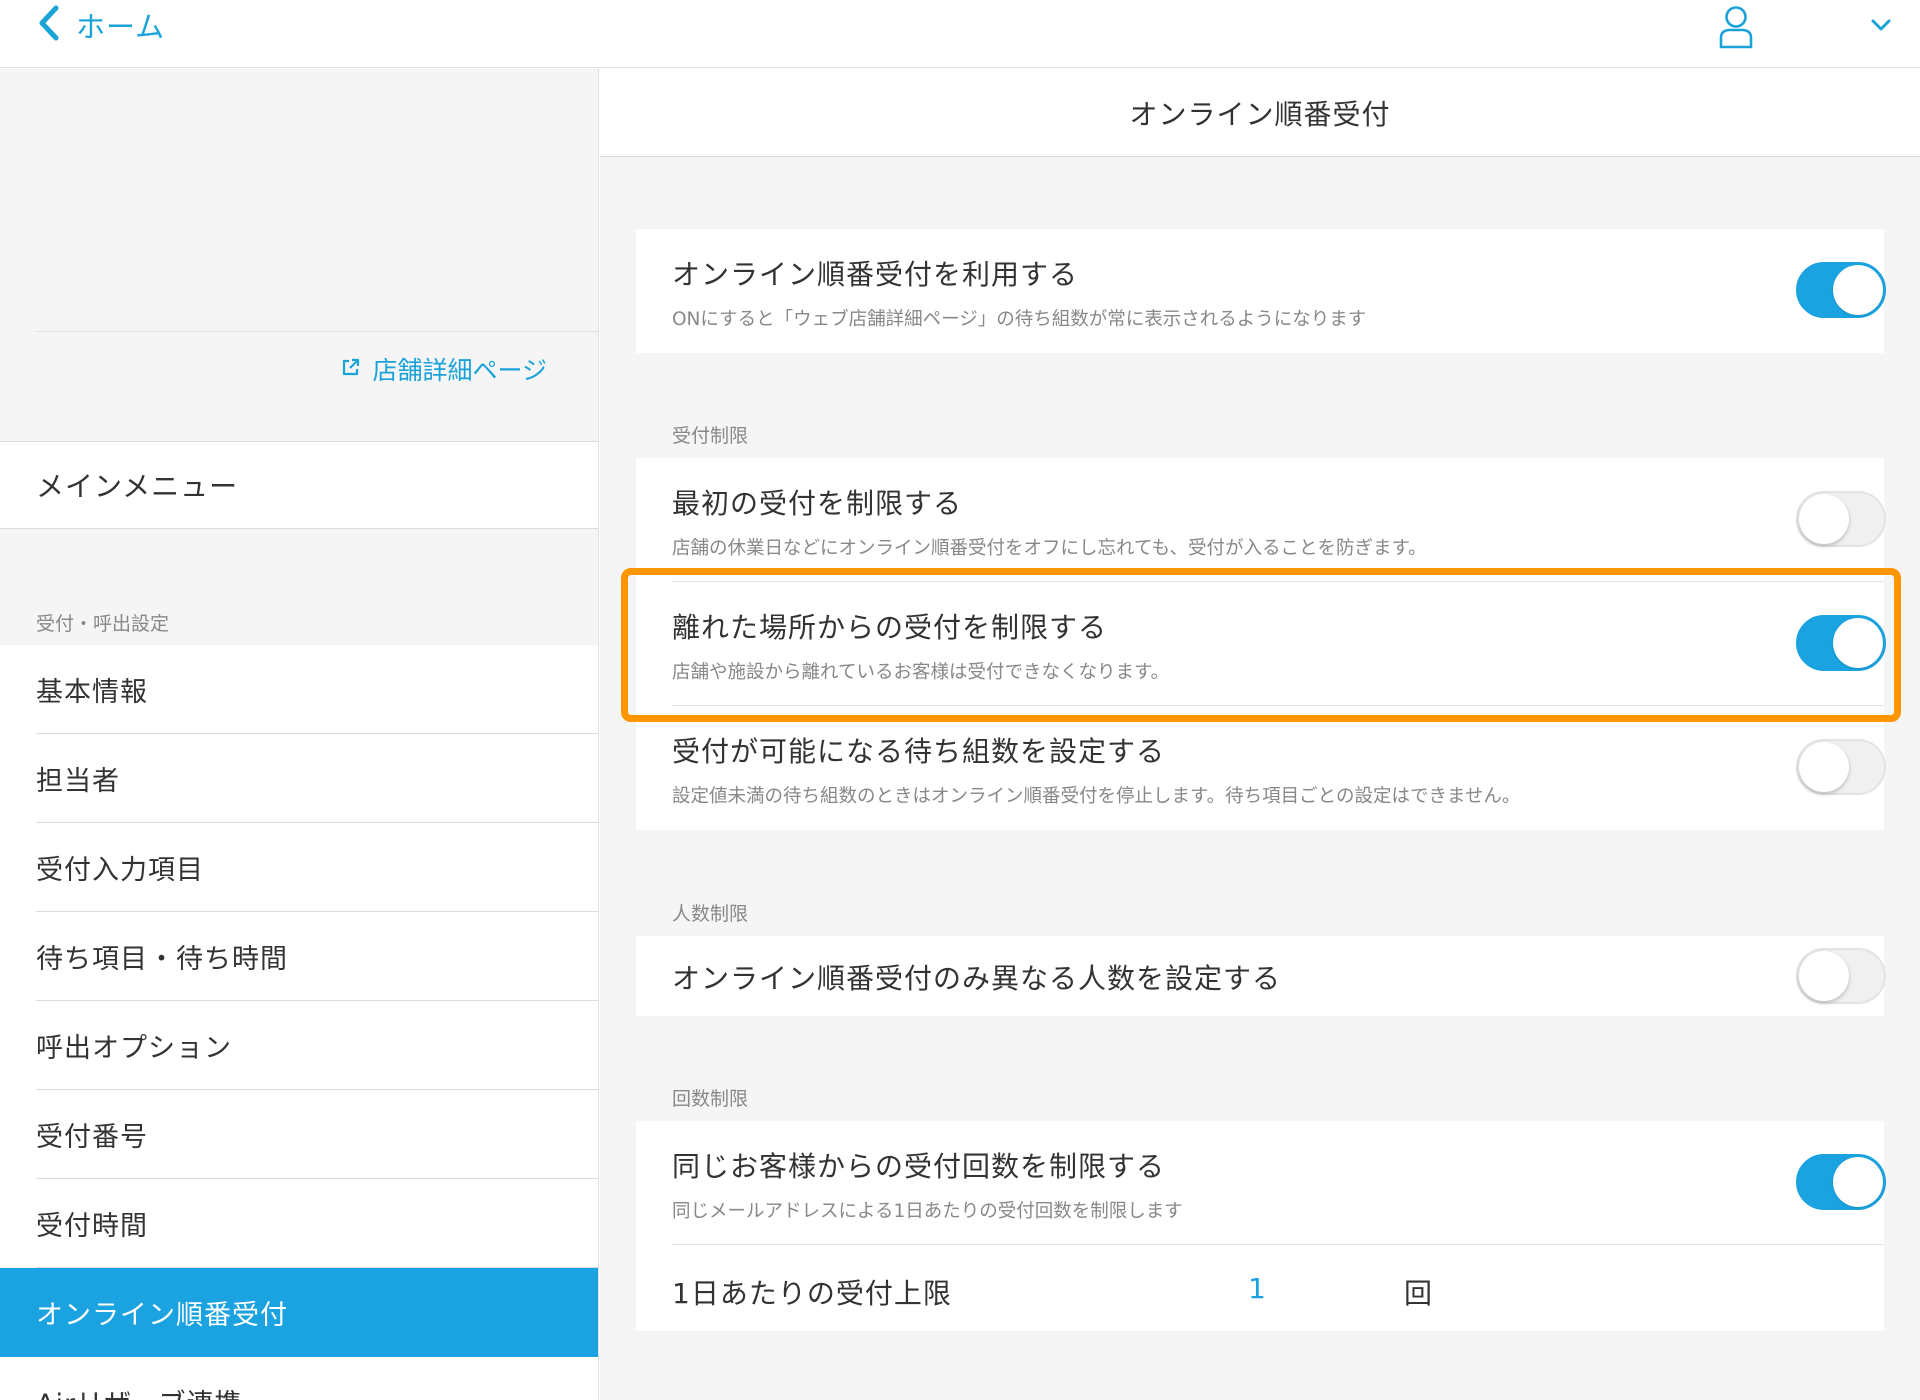  Describe the element at coordinates (710, 1099) in the screenshot. I see `count-limit-caption: 回数制限` at that location.